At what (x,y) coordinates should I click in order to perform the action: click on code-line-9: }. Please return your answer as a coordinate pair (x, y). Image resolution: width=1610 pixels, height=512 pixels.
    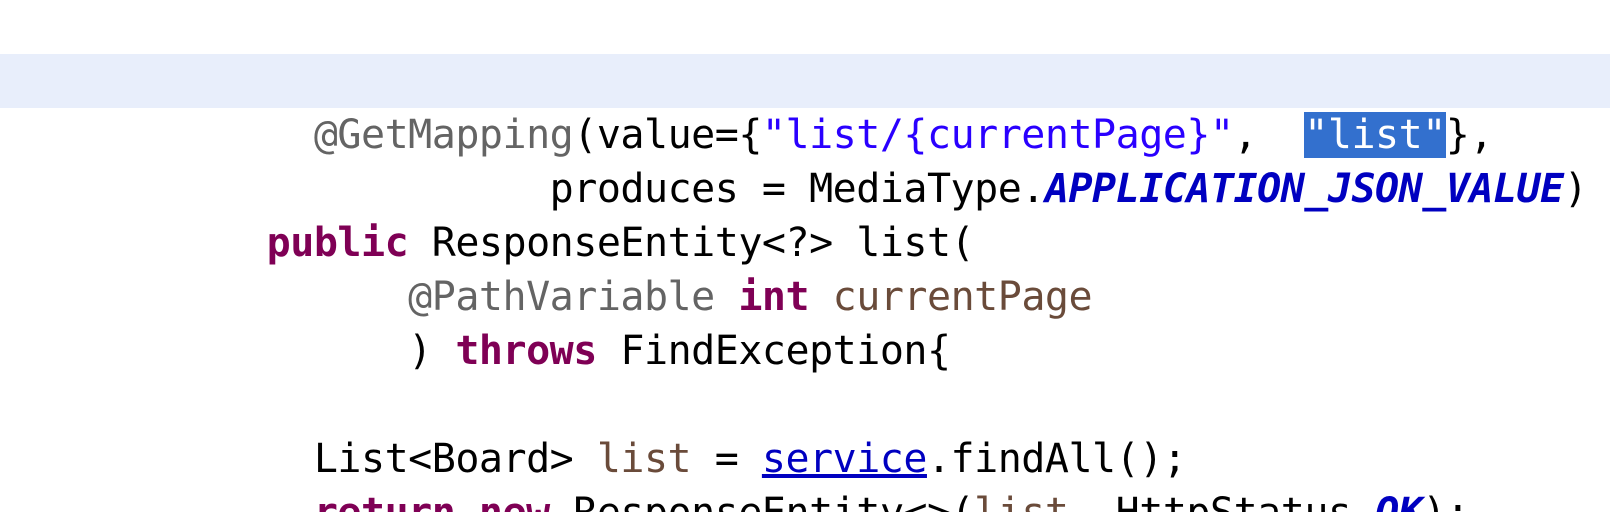
    Looking at the image, I should click on (805, 499).